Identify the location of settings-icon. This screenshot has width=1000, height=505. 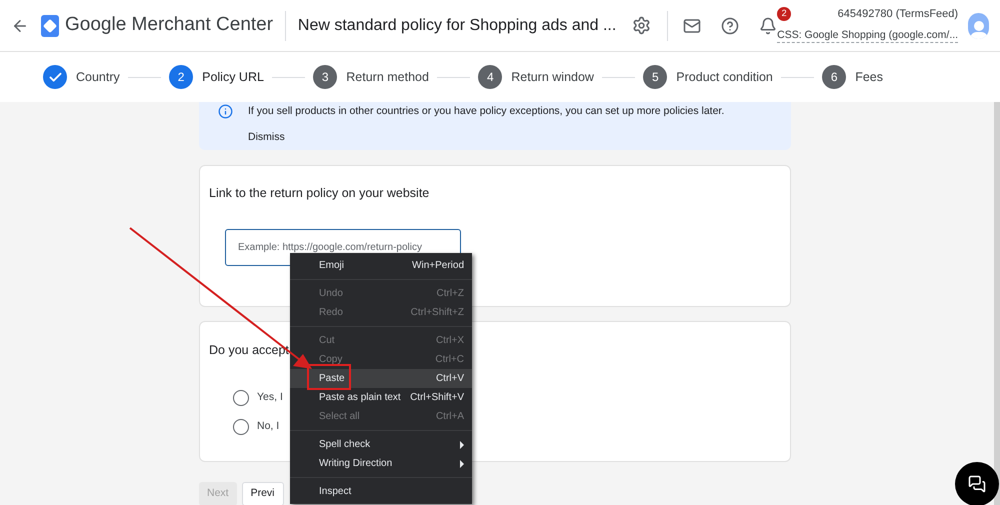
(642, 25).